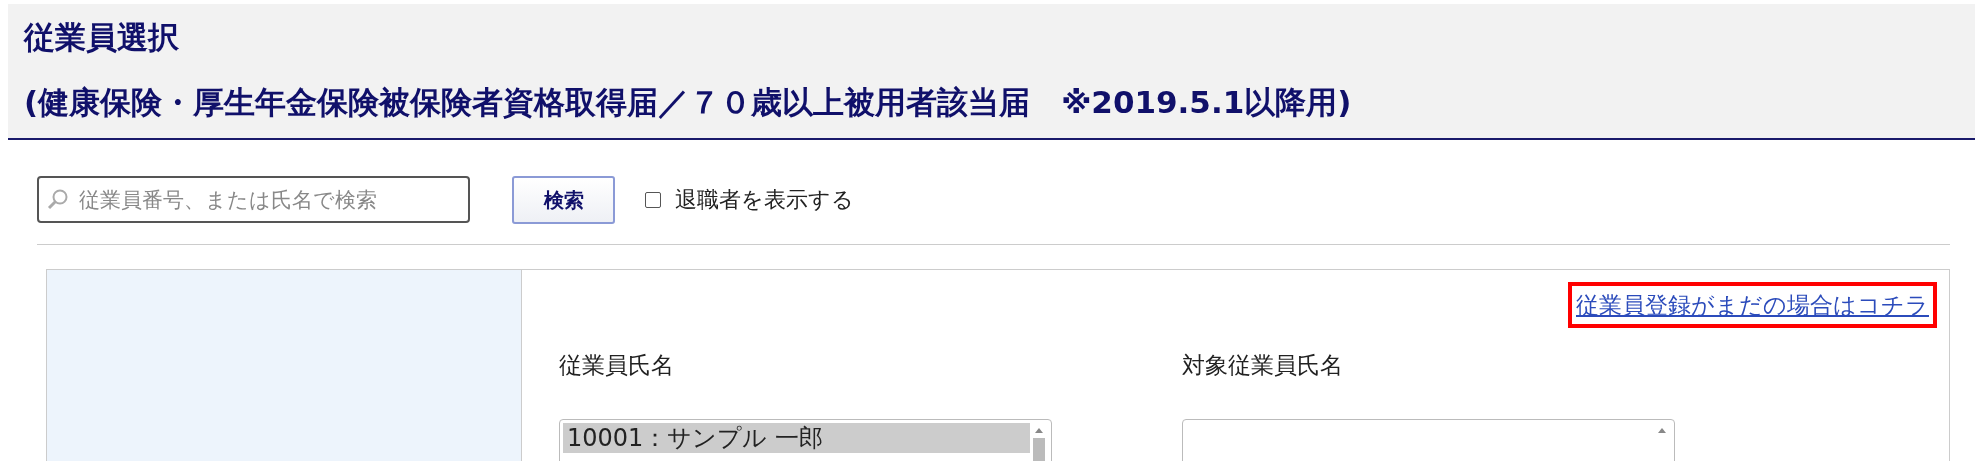 The width and height of the screenshot is (1986, 461). What do you see at coordinates (1263, 365) in the screenshot?
I see `list-label: 対象従業員氏名` at bounding box center [1263, 365].